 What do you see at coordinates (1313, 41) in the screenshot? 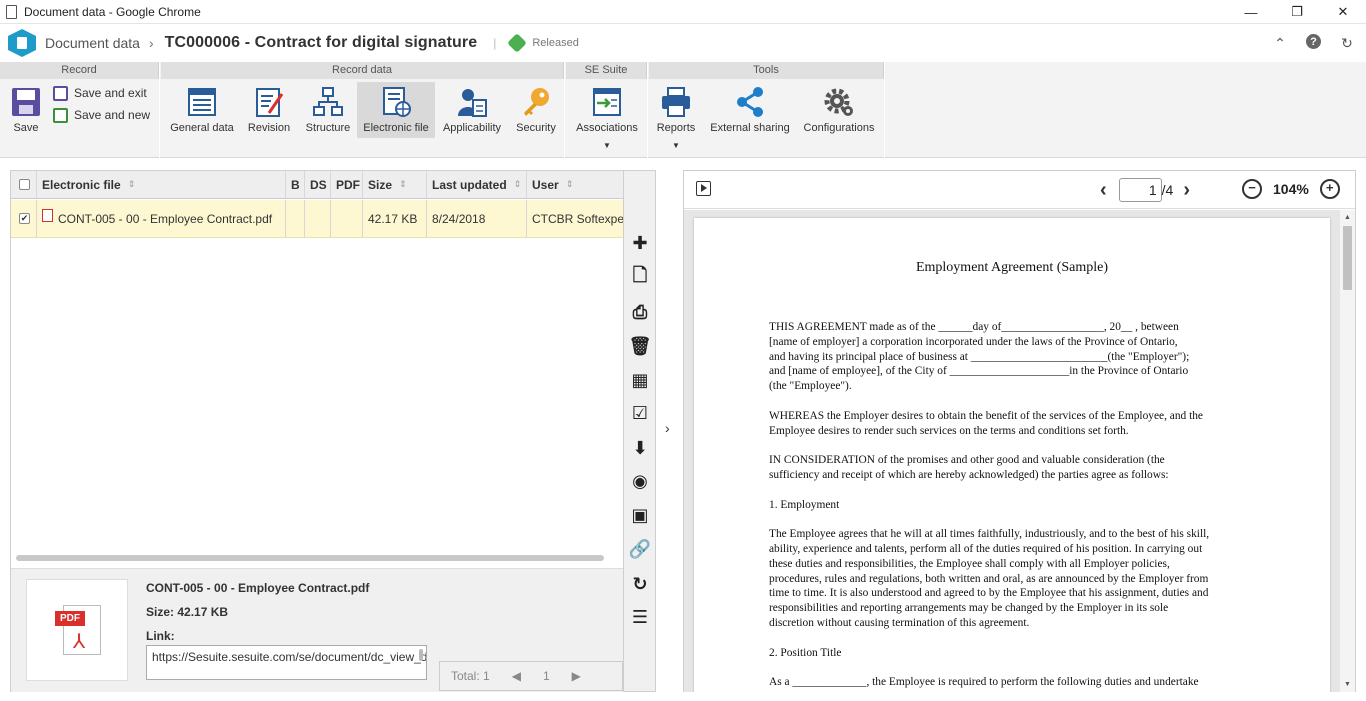
I see `help-icon: ?` at bounding box center [1313, 41].